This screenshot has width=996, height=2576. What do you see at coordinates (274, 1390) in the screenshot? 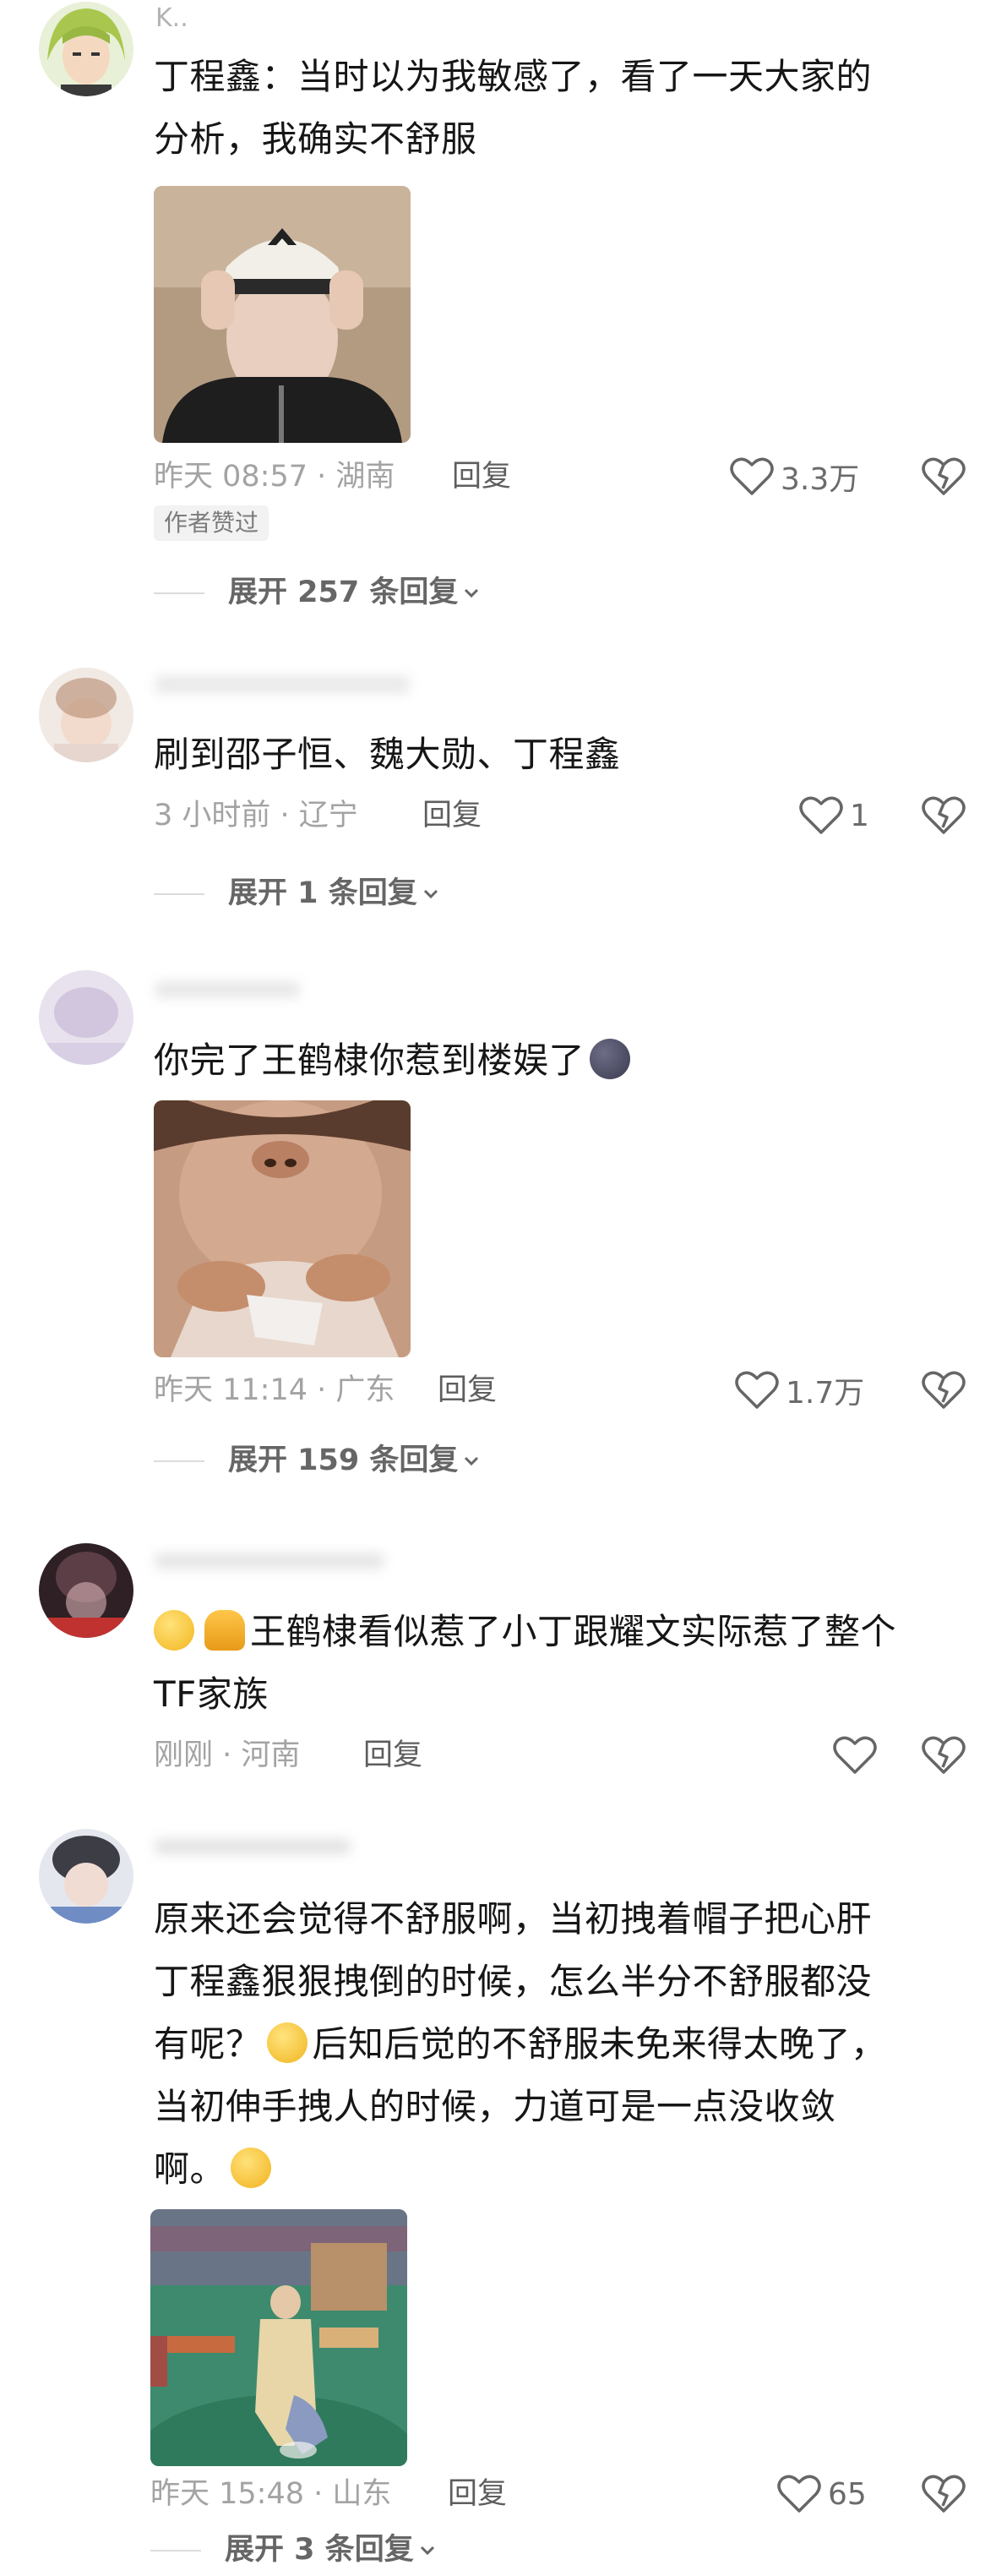
I see `comment-meta: 昨天 11:14 · 广东` at bounding box center [274, 1390].